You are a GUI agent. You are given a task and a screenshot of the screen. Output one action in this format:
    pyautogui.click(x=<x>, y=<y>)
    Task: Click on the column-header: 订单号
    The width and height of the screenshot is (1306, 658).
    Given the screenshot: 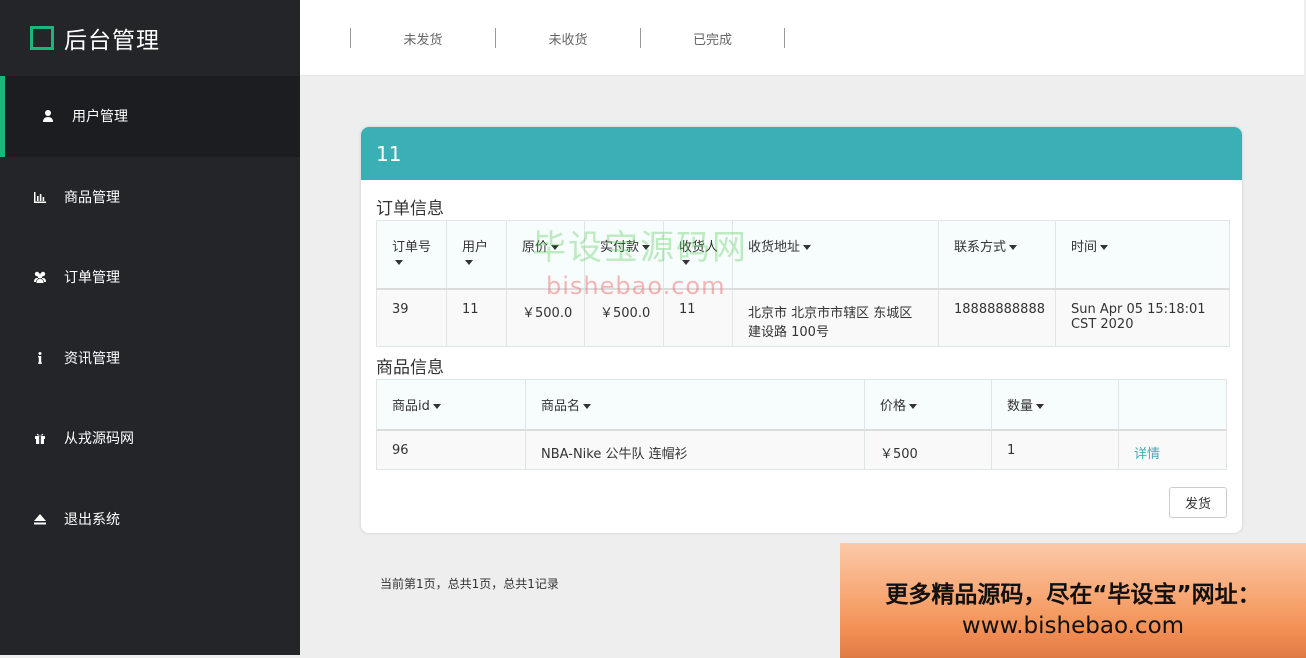 What is the action you would take?
    pyautogui.click(x=411, y=255)
    